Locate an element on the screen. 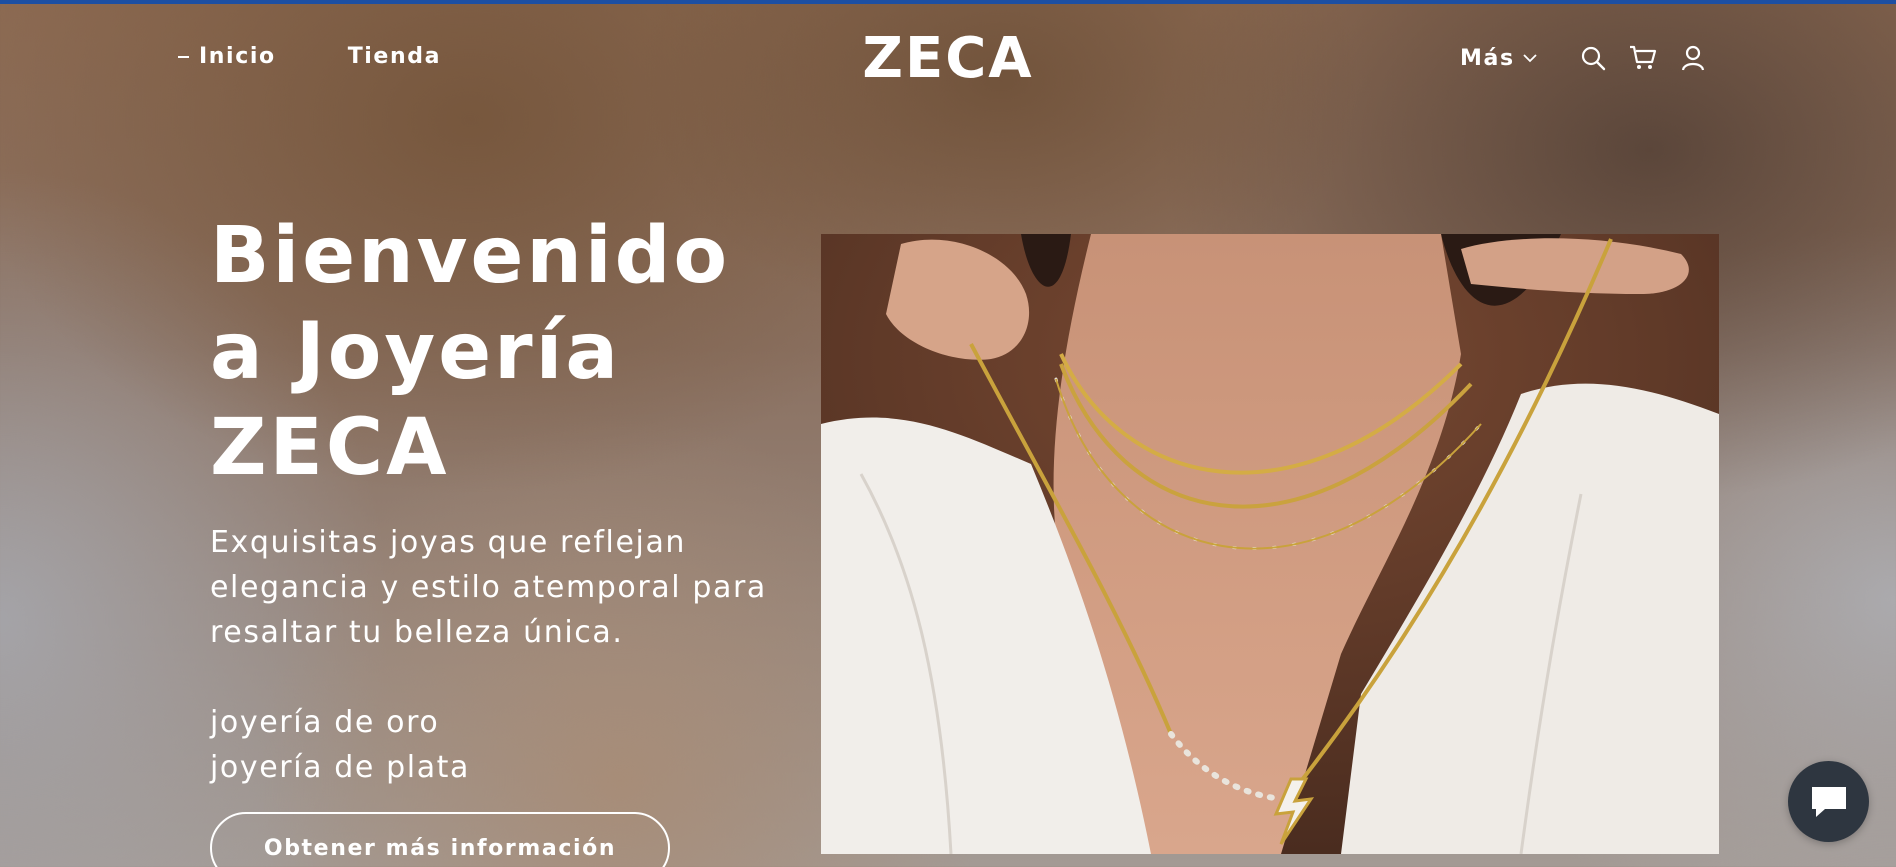 Image resolution: width=1896 pixels, height=867 pixels. hero-category-links: joyería de oro joyería de plata is located at coordinates (510, 745).